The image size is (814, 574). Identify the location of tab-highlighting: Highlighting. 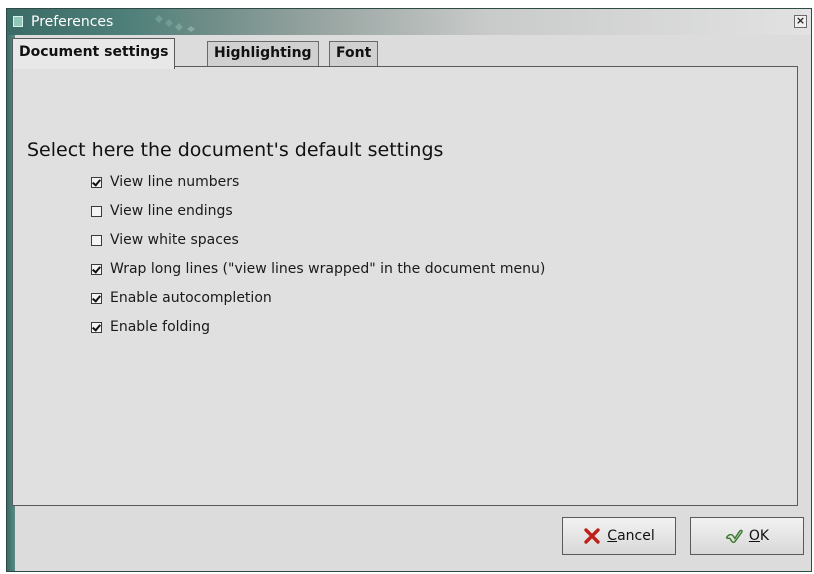
(263, 53).